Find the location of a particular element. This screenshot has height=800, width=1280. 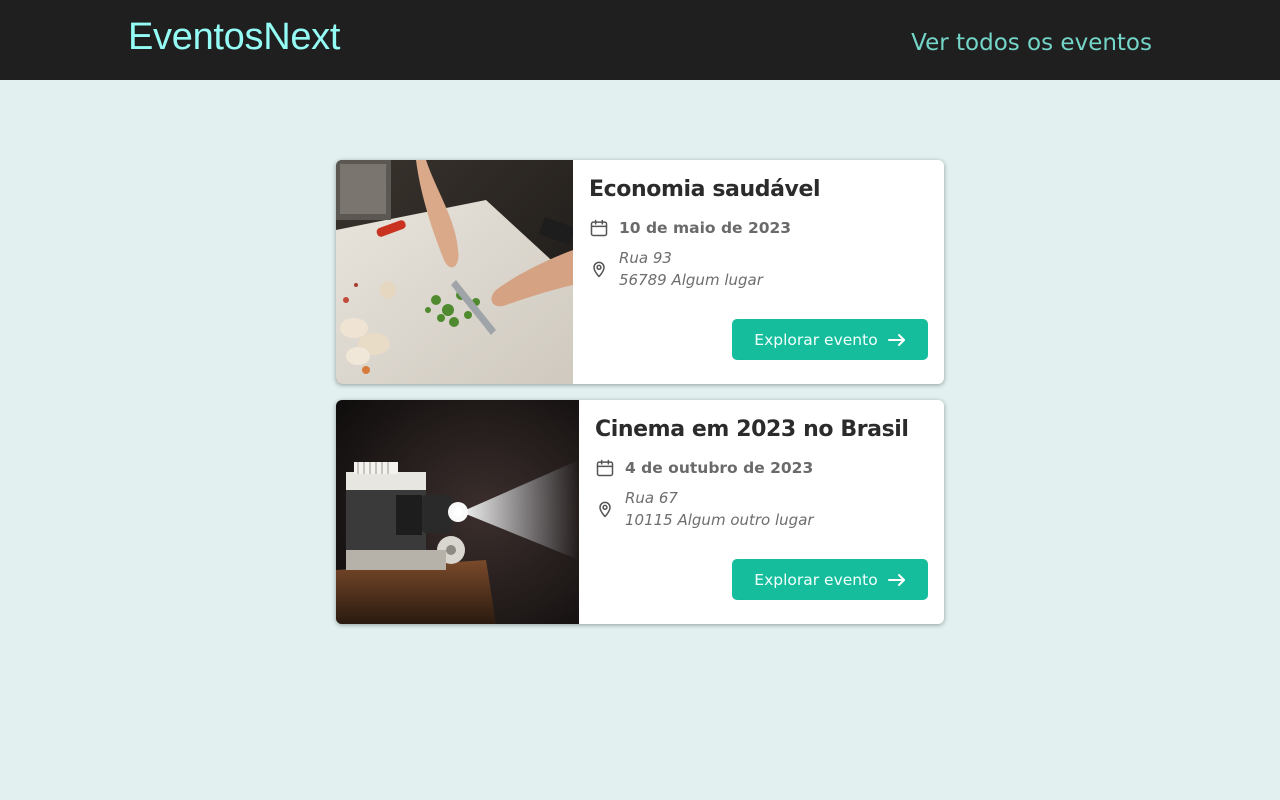

event-title: Cinema em 2023 no Brasil is located at coordinates (752, 429).